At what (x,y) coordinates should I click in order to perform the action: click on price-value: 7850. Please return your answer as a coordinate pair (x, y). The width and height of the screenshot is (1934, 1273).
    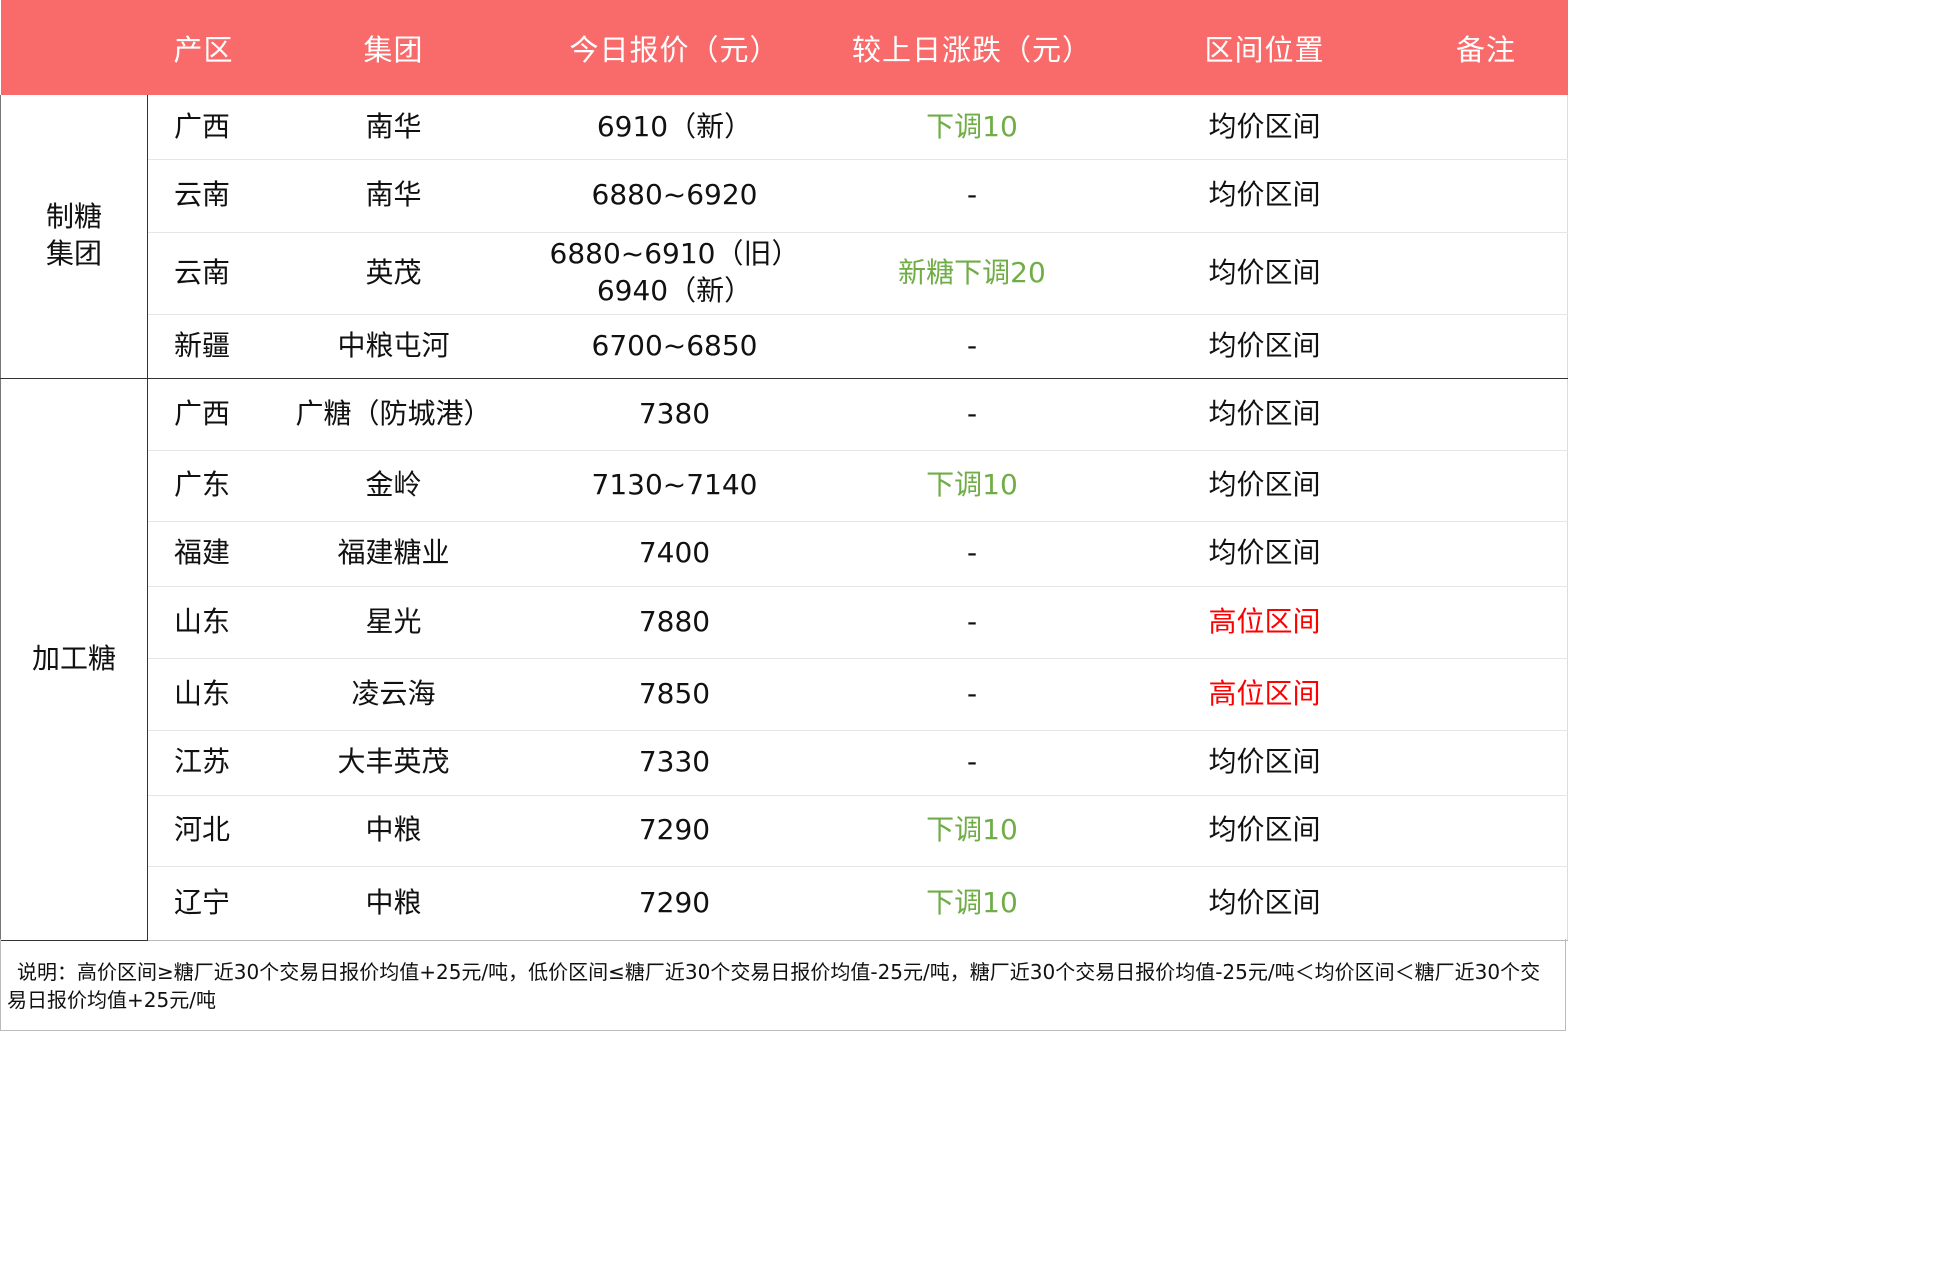
    Looking at the image, I should click on (674, 693).